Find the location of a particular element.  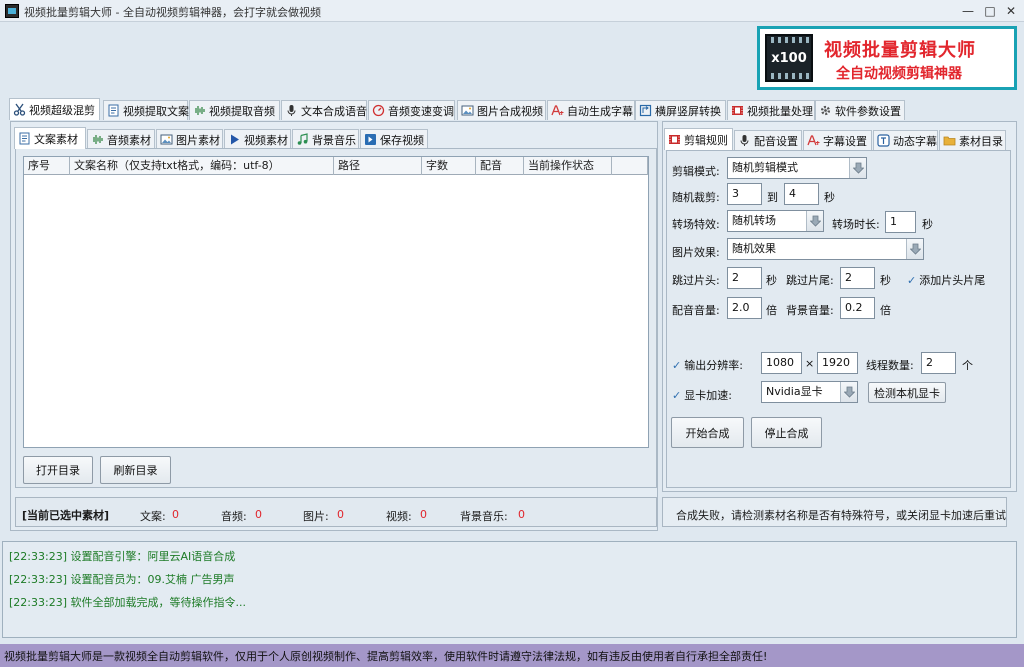

table-column-header: 当前操作状态 is located at coordinates (568, 166).